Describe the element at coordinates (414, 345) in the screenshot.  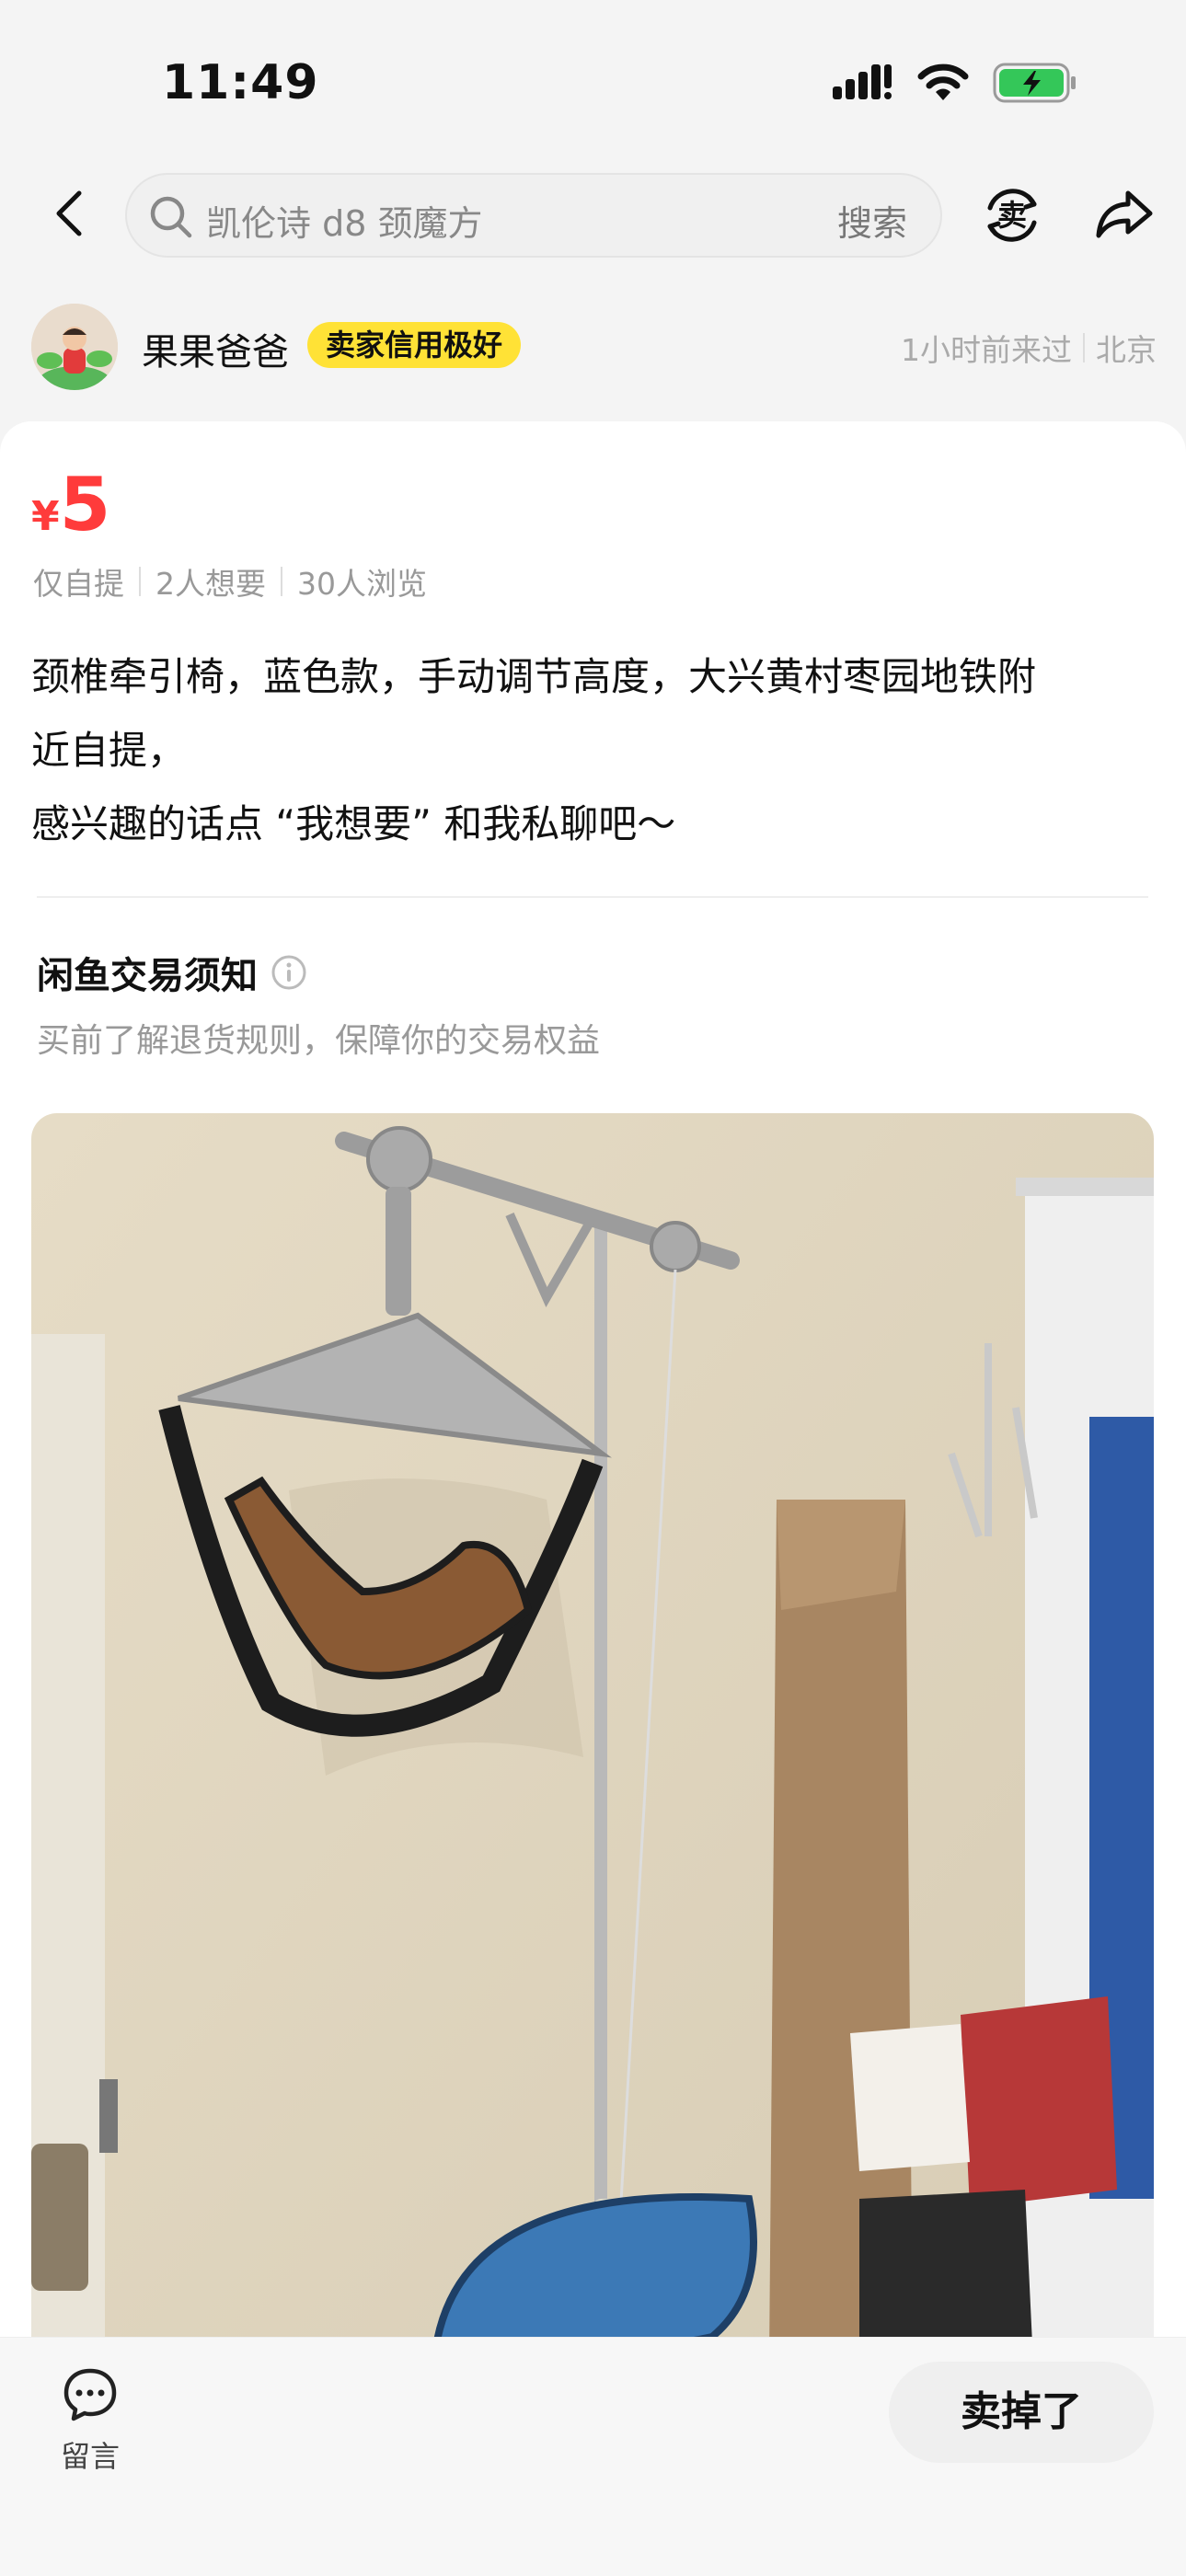
I see `seller-credit-badge: 卖家信用极好` at that location.